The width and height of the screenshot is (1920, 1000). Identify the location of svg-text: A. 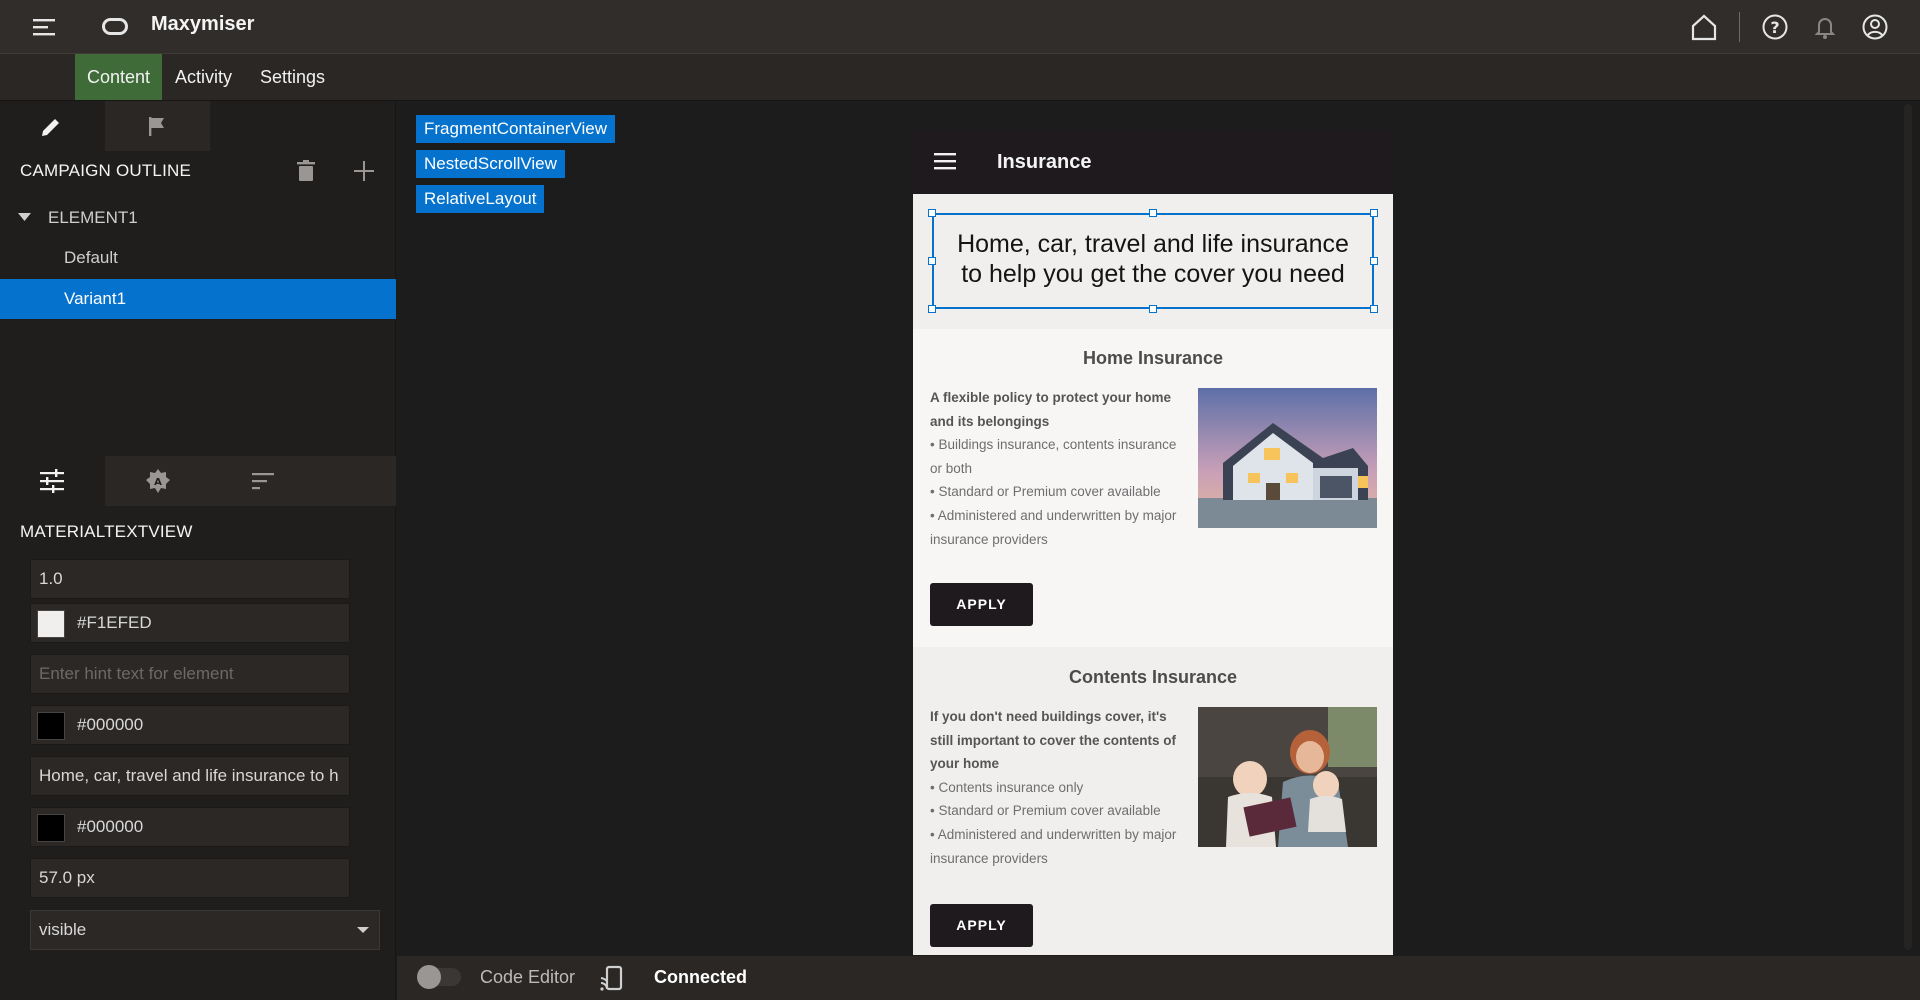
(158, 482).